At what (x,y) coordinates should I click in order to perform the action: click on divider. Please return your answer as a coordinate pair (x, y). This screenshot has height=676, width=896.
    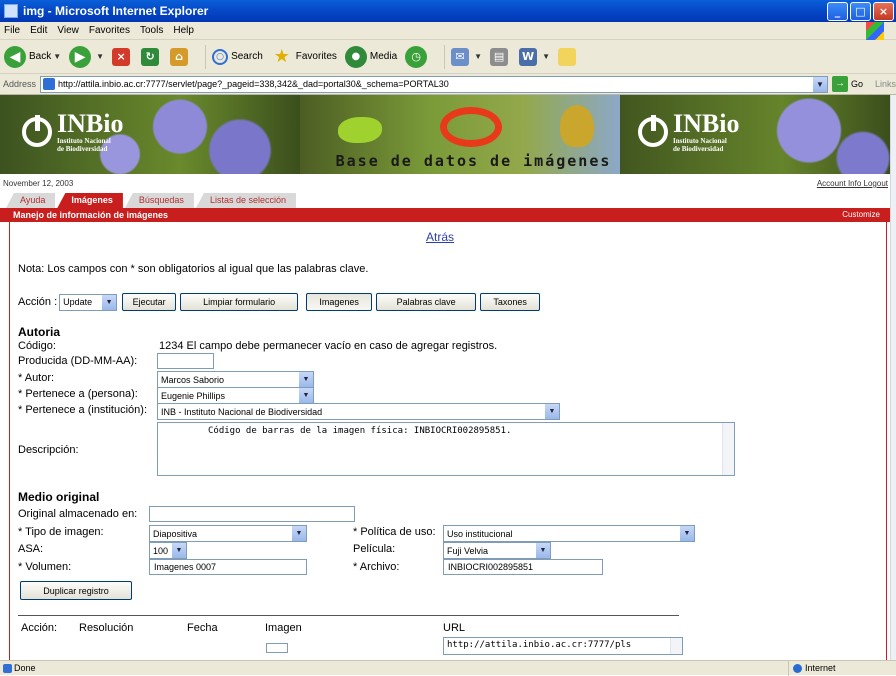
    Looking at the image, I should click on (348, 615).